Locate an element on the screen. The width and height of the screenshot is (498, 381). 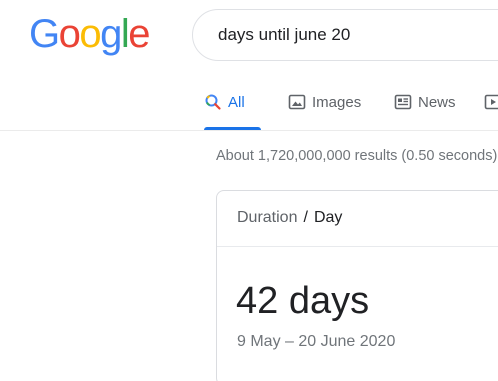
card-header: Duration / Day is located at coordinates (289, 218).